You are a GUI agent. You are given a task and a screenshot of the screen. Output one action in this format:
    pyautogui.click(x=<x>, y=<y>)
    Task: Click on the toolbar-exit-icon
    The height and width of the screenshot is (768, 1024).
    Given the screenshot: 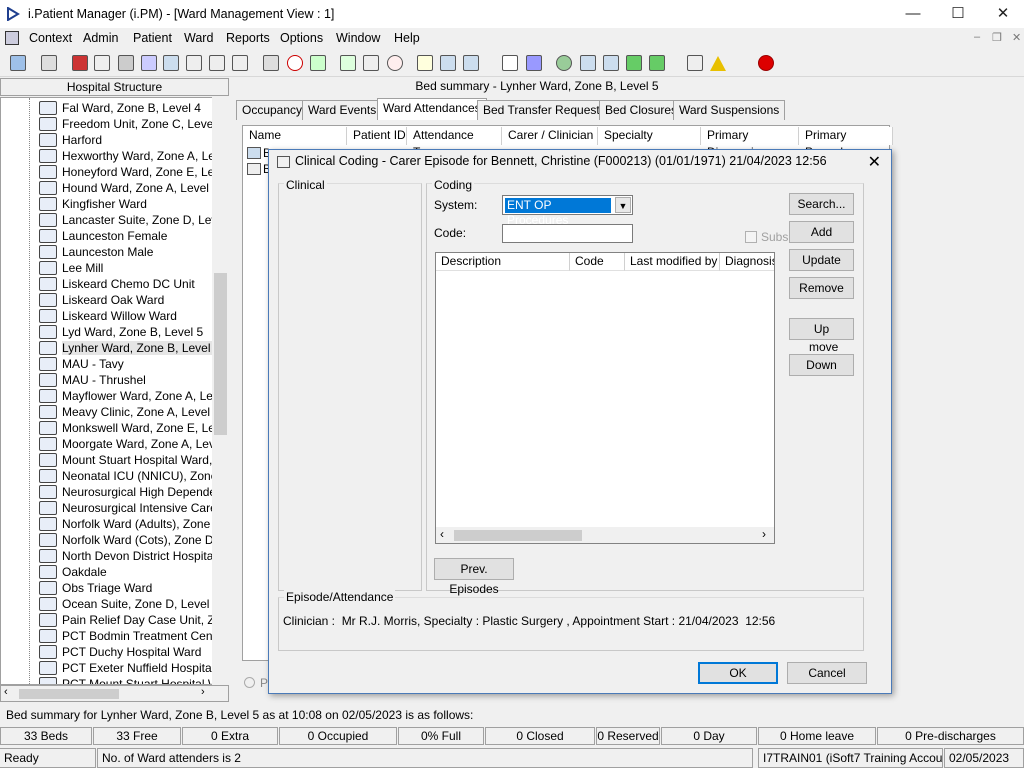 What is the action you would take?
    pyautogui.click(x=766, y=63)
    